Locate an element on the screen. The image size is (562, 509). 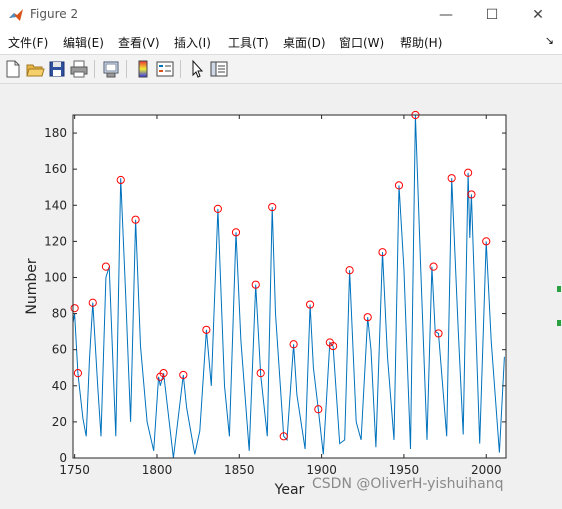
y-tick-label: 100 is located at coordinates (55, 277).